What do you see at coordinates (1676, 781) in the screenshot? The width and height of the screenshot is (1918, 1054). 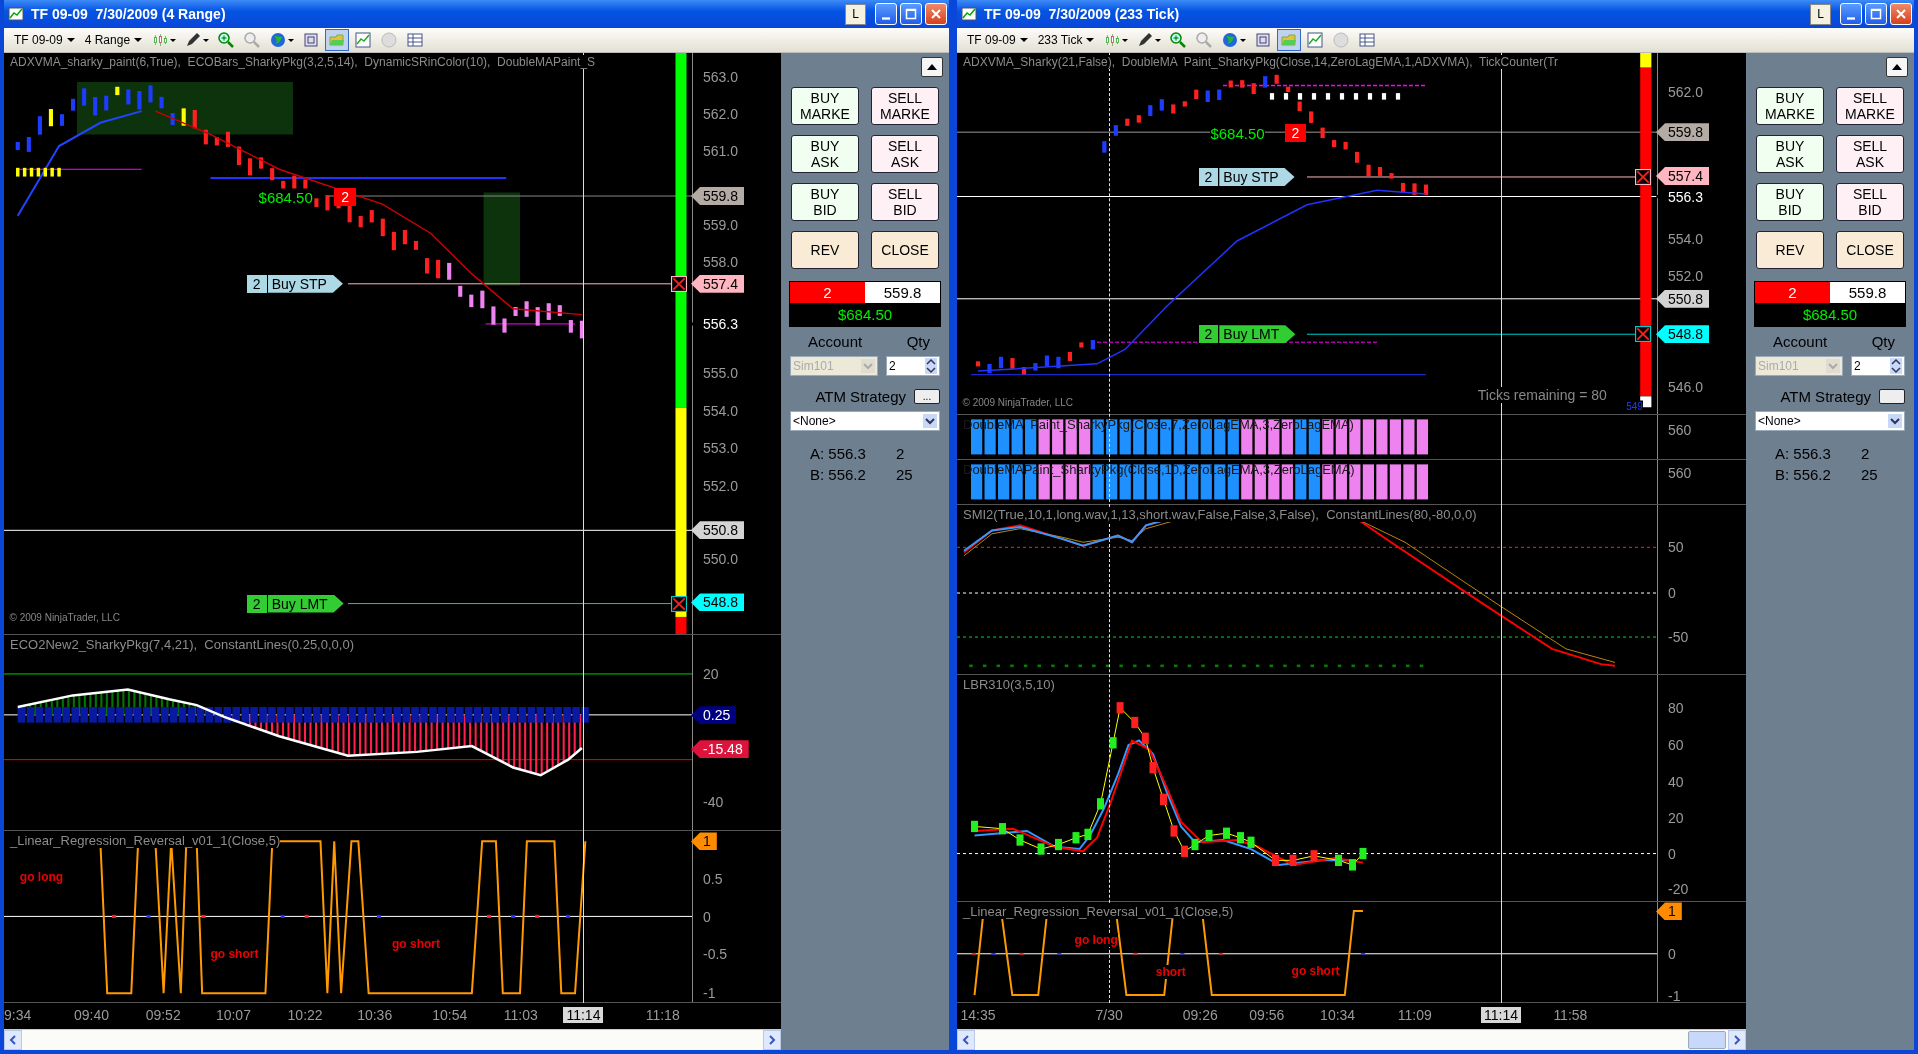 I see `axis-label: 40` at bounding box center [1676, 781].